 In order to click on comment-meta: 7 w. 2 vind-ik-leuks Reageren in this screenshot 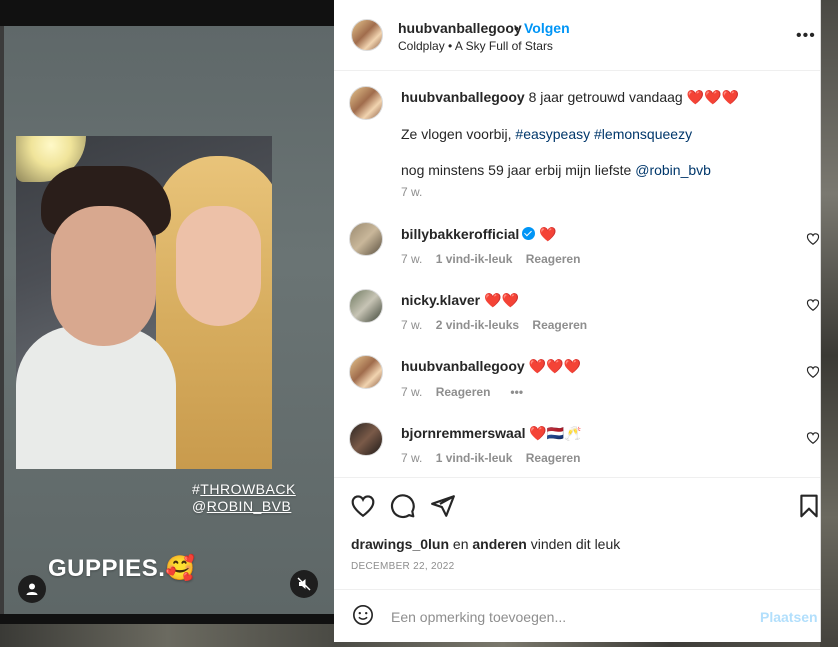, I will do `click(494, 325)`.